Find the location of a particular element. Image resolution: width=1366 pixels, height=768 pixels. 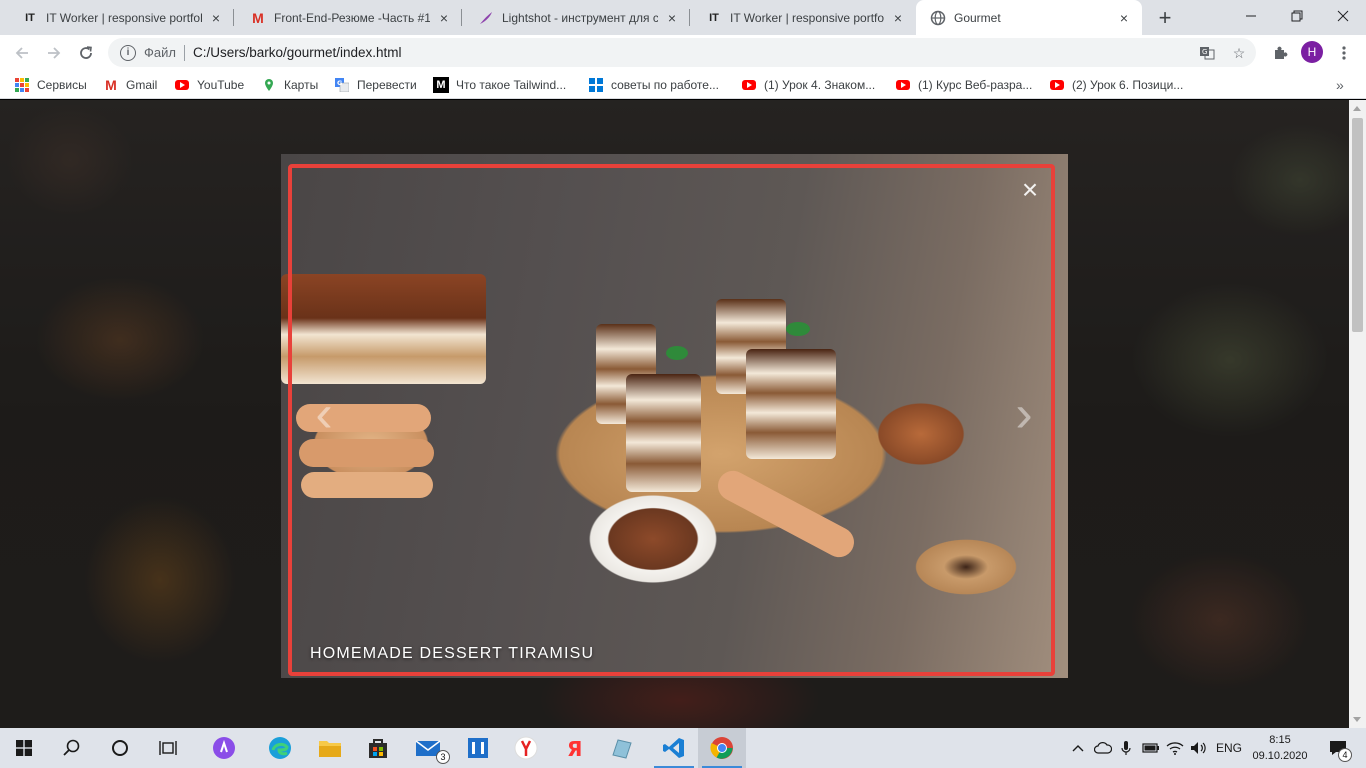

onedrive-cloud-icon is located at coordinates (1103, 748).